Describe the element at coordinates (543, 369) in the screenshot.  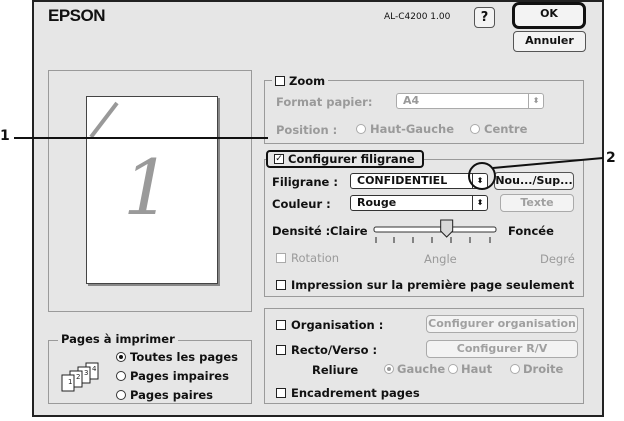
I see `binding-option-label: Droite` at that location.